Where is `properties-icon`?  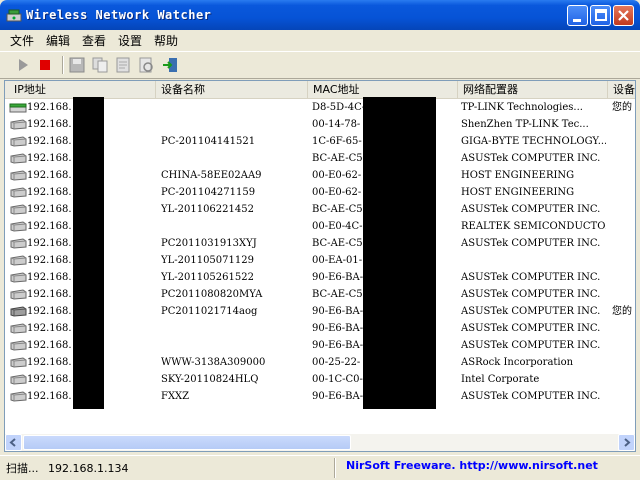 properties-icon is located at coordinates (123, 65).